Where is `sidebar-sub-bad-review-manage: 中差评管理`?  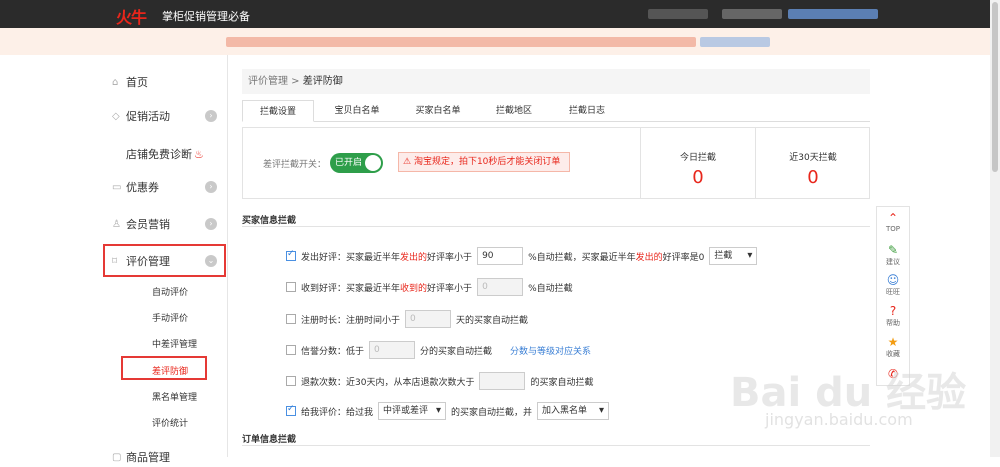 sidebar-sub-bad-review-manage: 中差评管理 is located at coordinates (174, 343).